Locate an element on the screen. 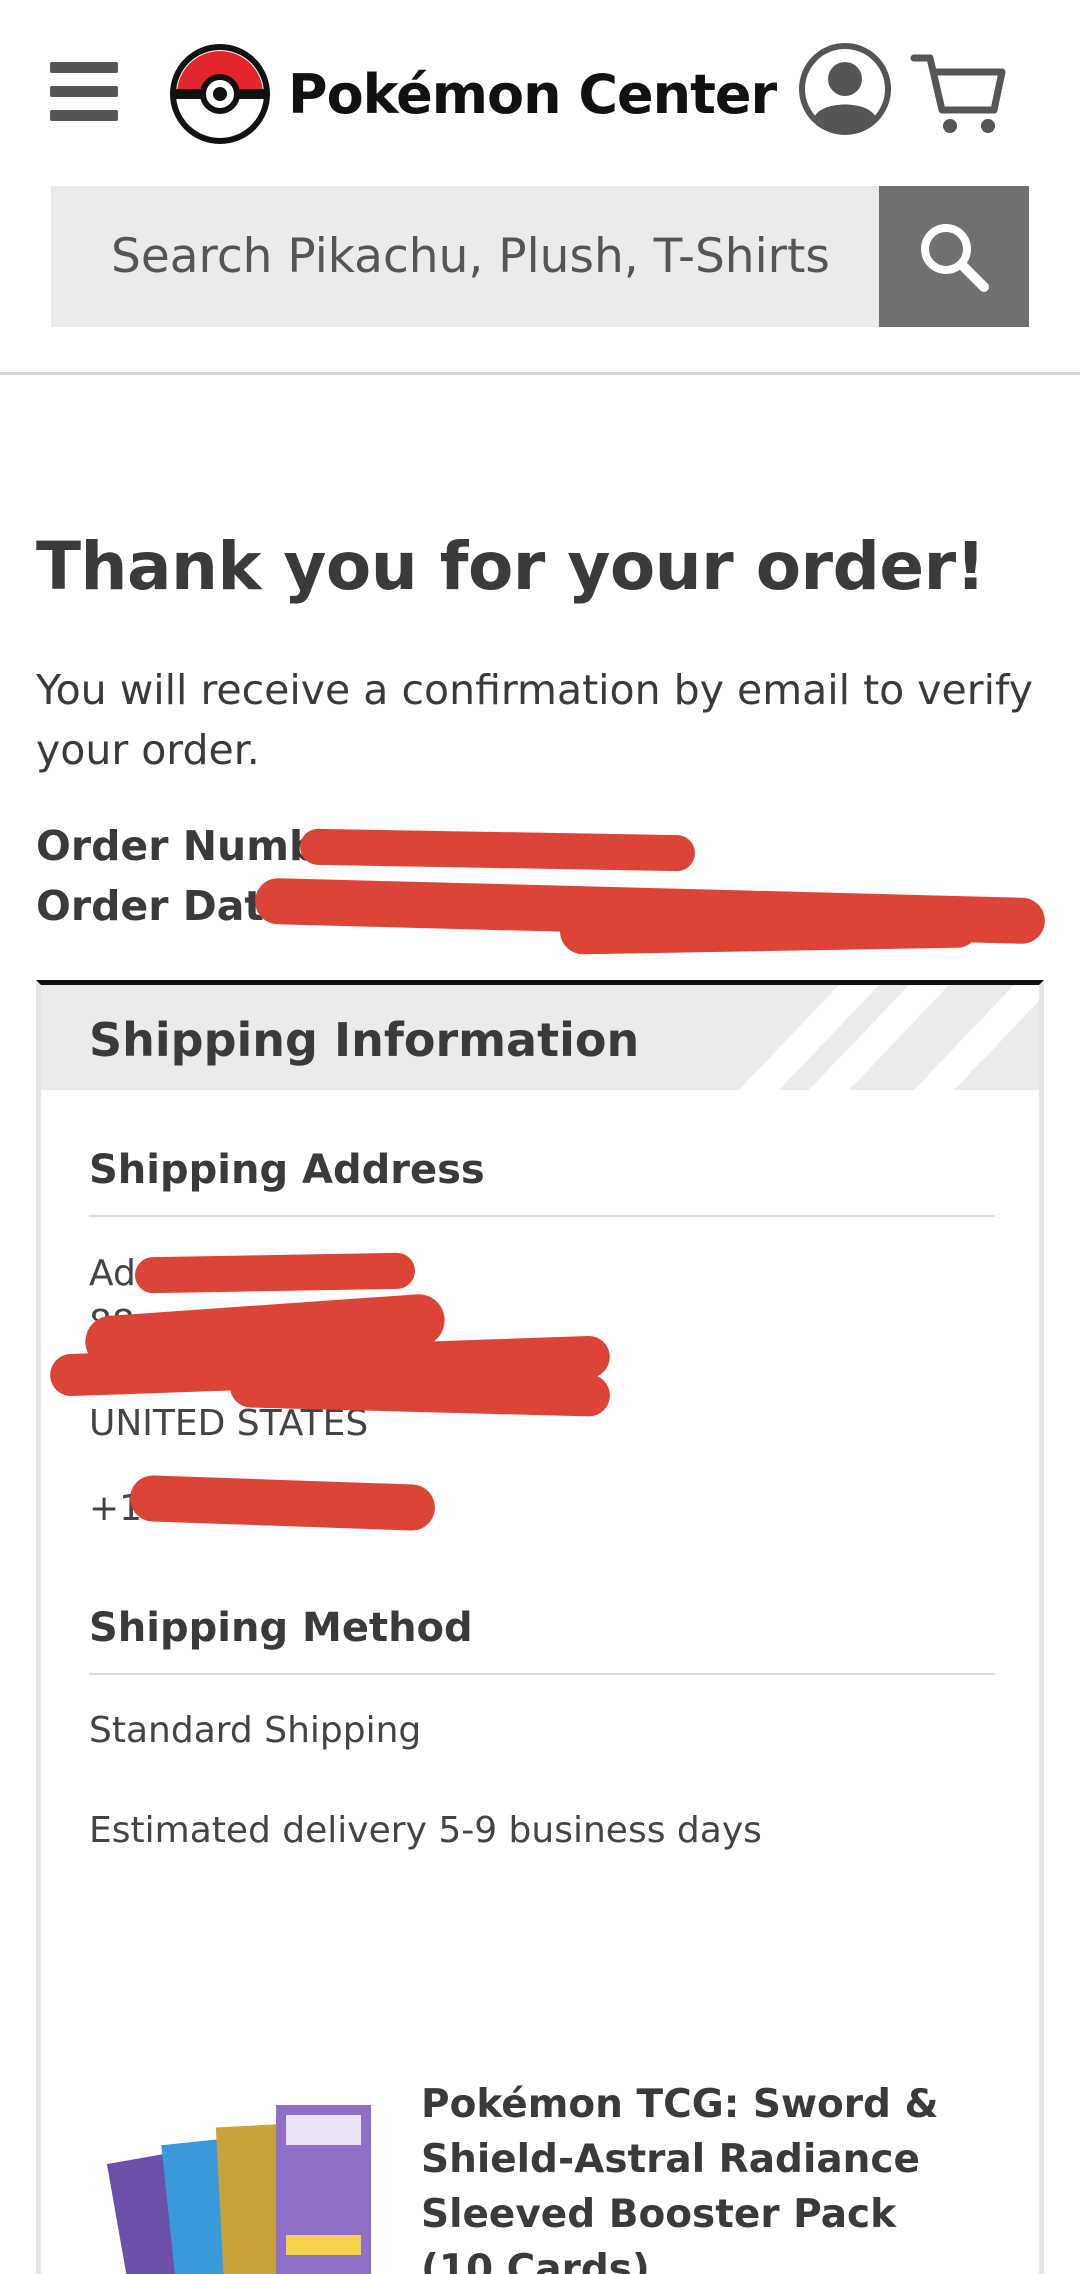 The height and width of the screenshot is (2274, 1080). pokeball-logo-icon is located at coordinates (220, 94).